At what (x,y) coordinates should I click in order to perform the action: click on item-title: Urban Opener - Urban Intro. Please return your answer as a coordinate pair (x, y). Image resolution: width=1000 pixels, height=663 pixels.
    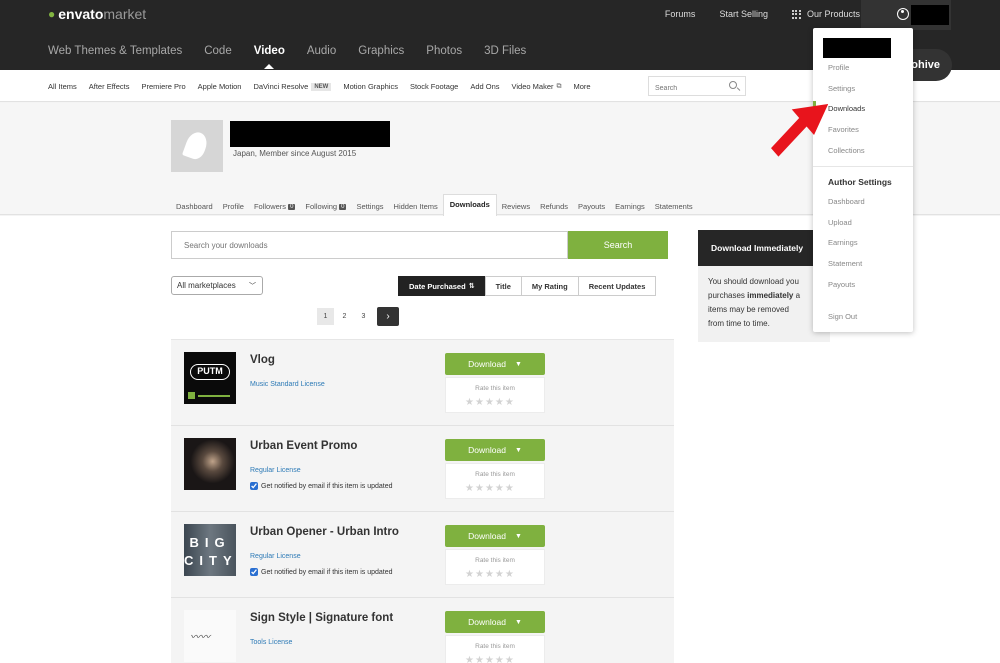
    Looking at the image, I should click on (324, 532).